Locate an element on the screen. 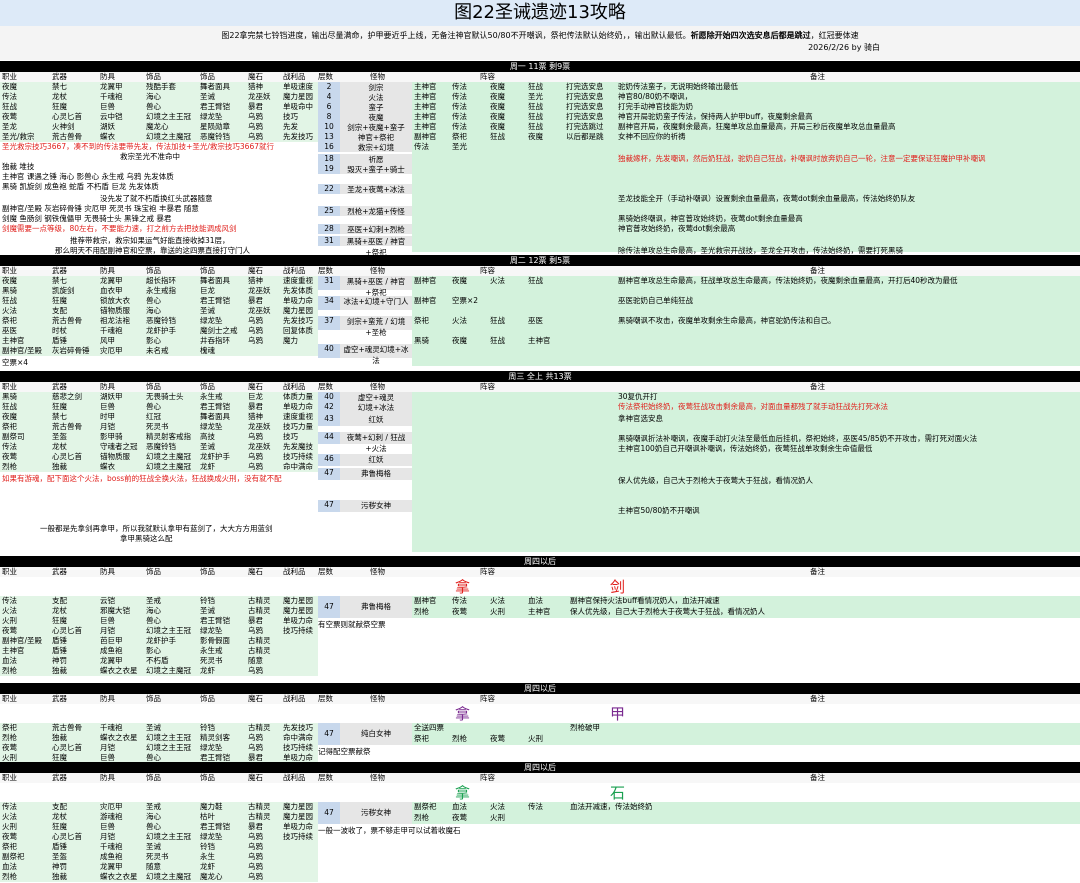  gear-cell: 盾锤 is located at coordinates (59, 846).